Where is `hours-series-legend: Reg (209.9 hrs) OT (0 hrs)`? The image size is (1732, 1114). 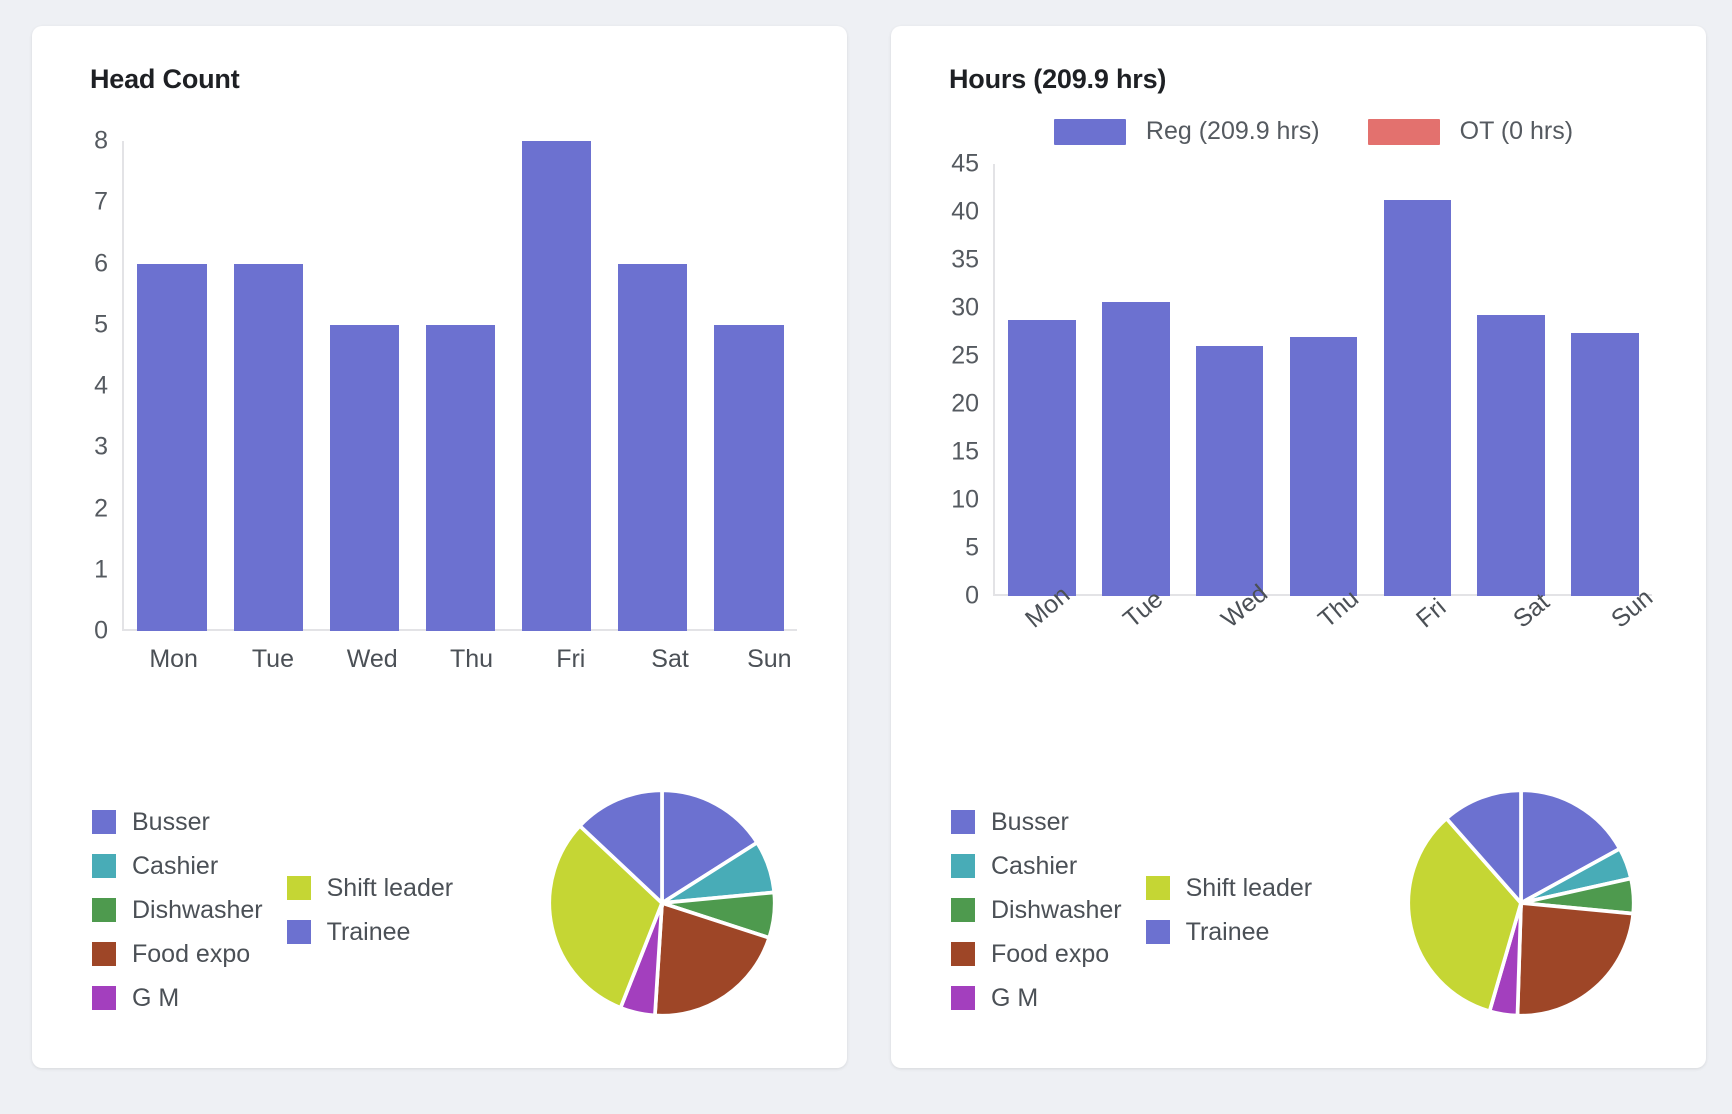
hours-series-legend: Reg (209.9 hrs) OT (0 hrs) is located at coordinates (1313, 131).